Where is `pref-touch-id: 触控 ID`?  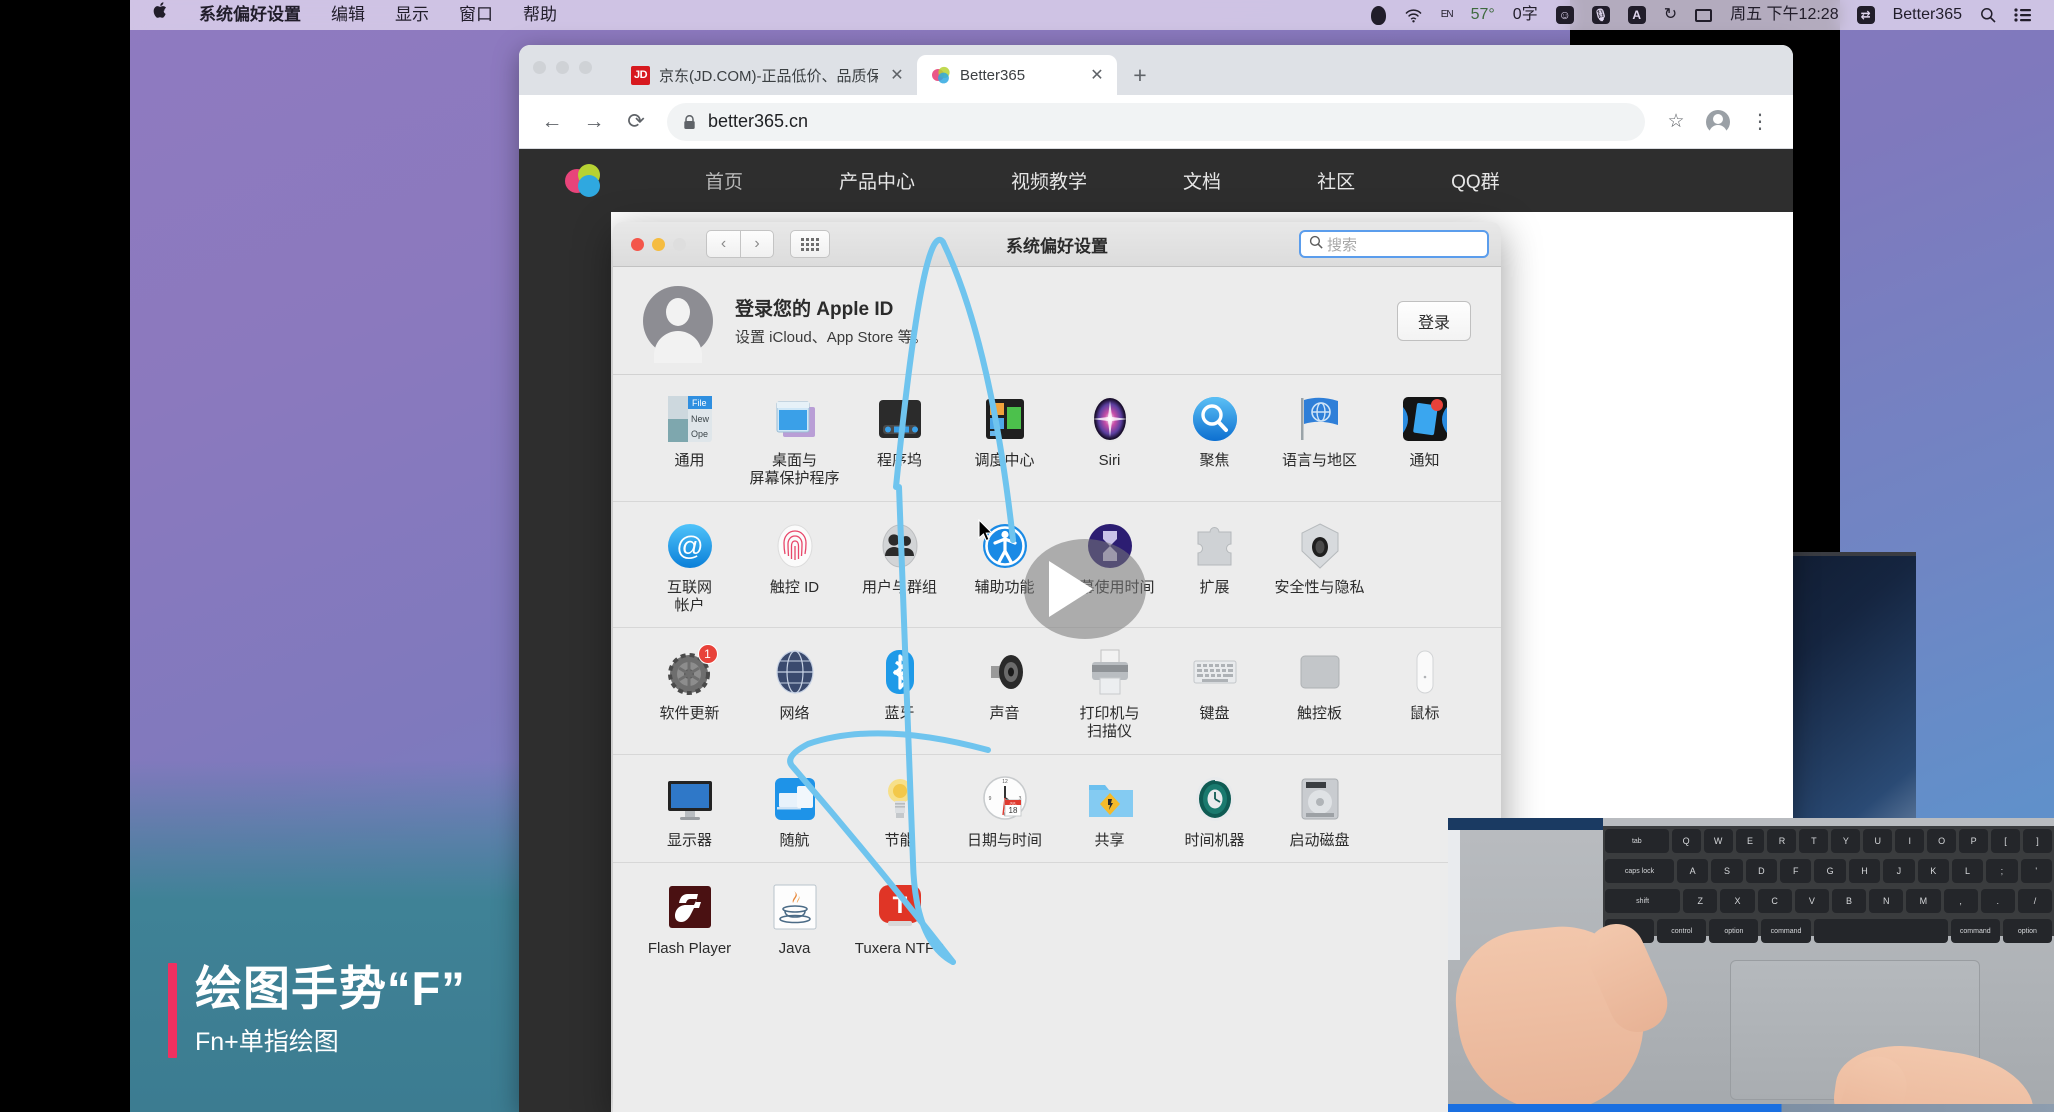 pref-touch-id: 触控 ID is located at coordinates (794, 570).